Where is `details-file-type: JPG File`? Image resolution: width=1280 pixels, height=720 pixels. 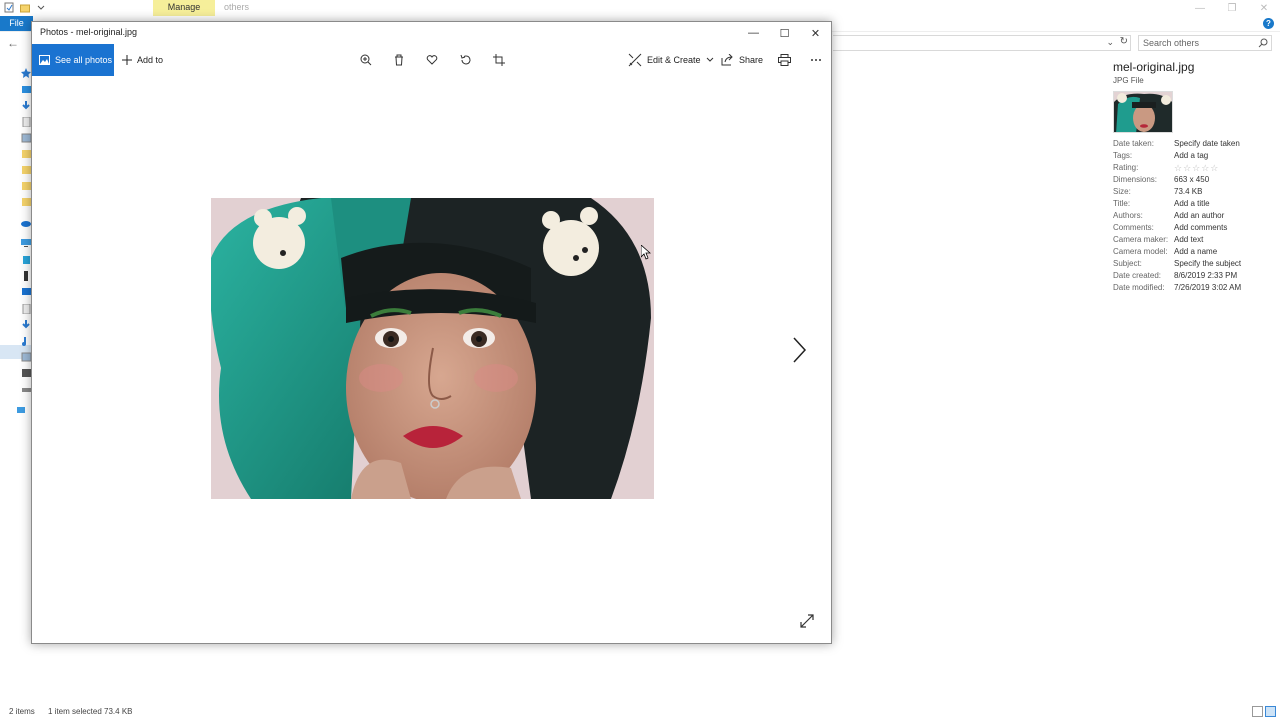
details-file-type: JPG File is located at coordinates (1128, 80).